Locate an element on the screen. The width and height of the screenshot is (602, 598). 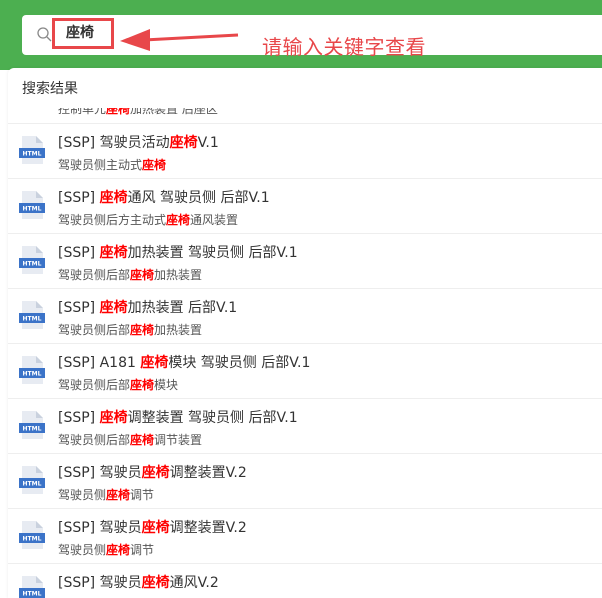
search-input: 座椅 is located at coordinates (83, 33).